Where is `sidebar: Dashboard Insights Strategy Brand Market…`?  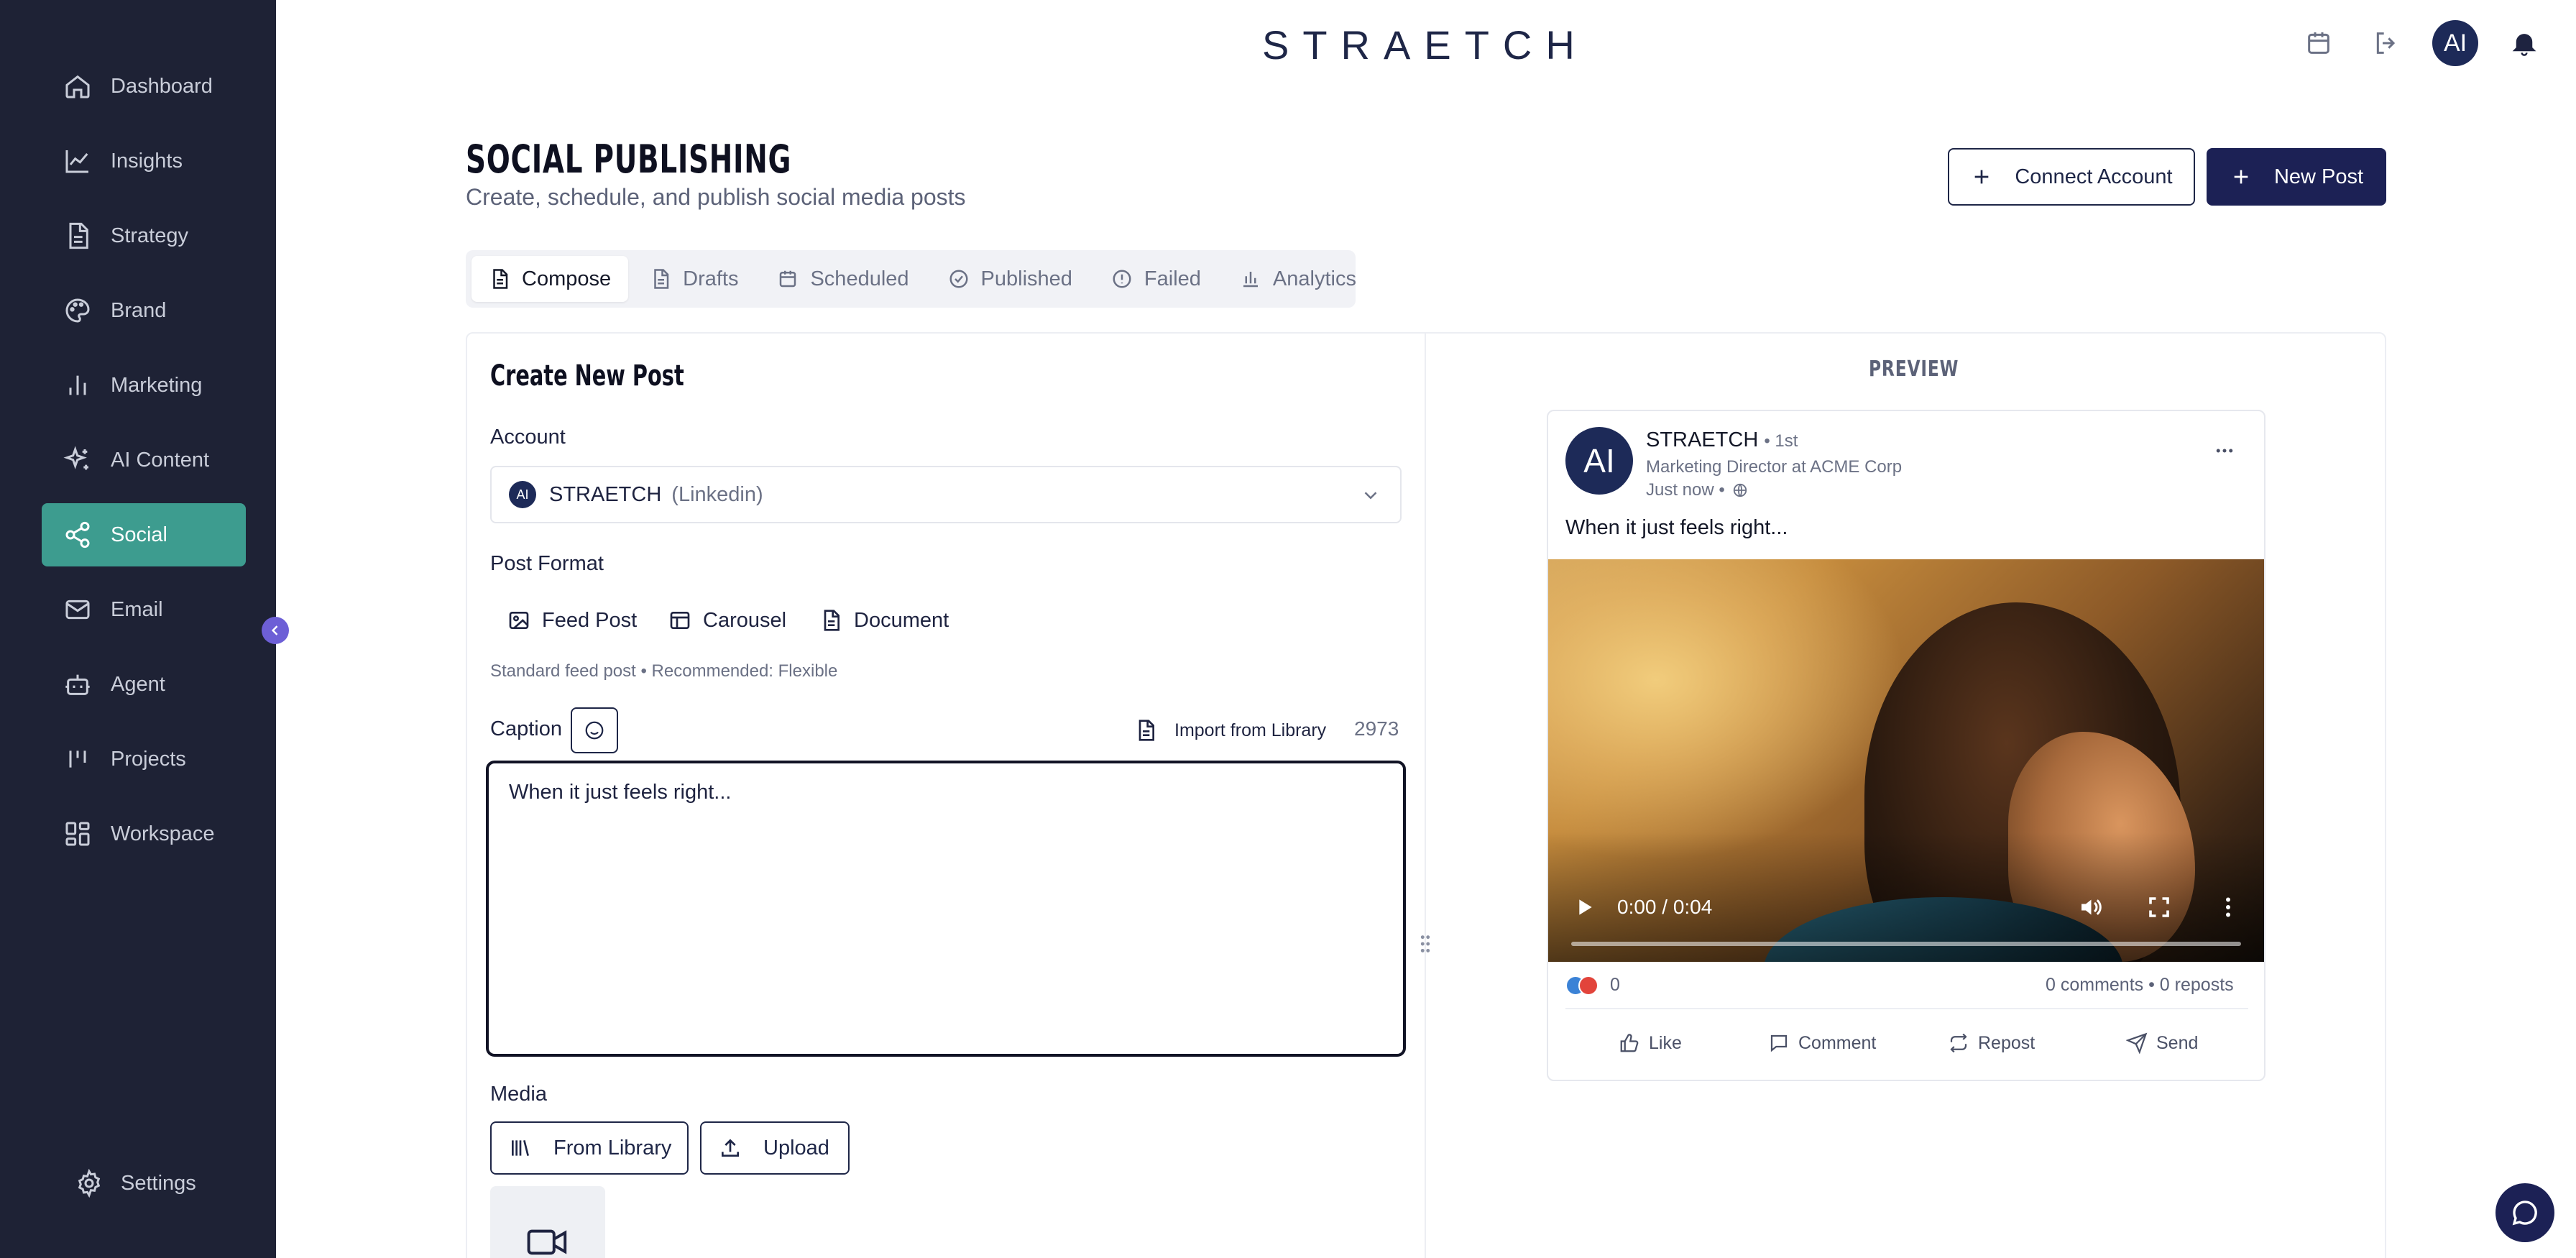
sidebar: Dashboard Insights Strategy Brand Market… is located at coordinates (138, 629).